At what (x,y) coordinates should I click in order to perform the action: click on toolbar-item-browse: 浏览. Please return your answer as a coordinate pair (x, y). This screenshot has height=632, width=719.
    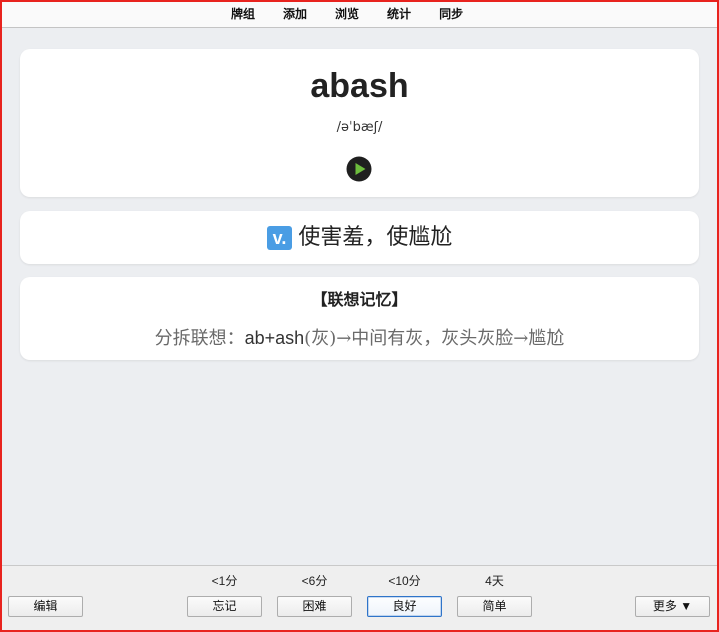
    Looking at the image, I should click on (347, 14).